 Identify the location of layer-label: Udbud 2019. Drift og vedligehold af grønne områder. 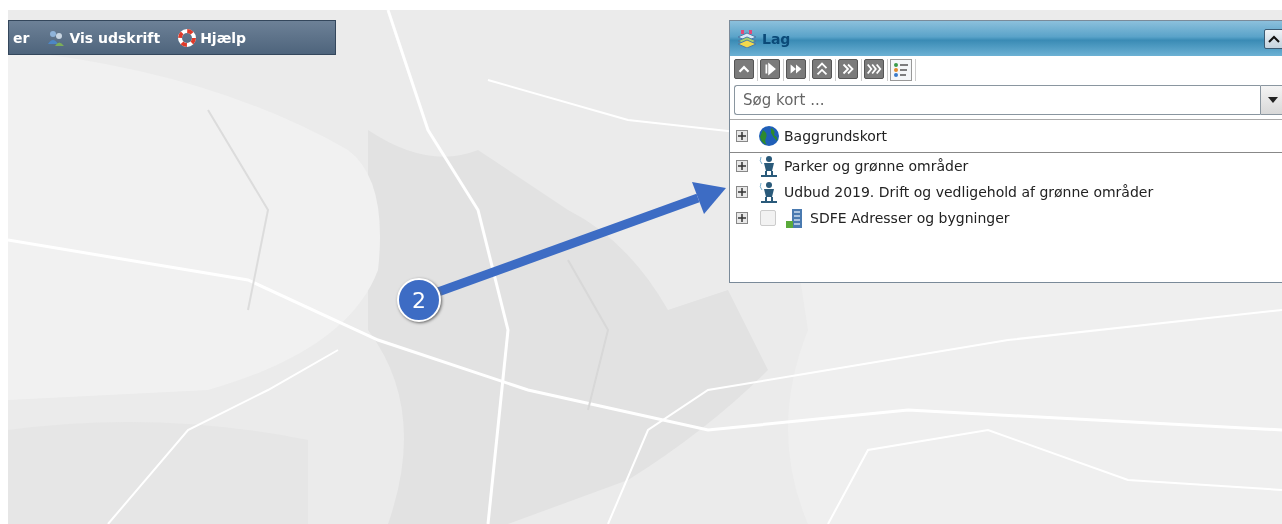
(969, 192).